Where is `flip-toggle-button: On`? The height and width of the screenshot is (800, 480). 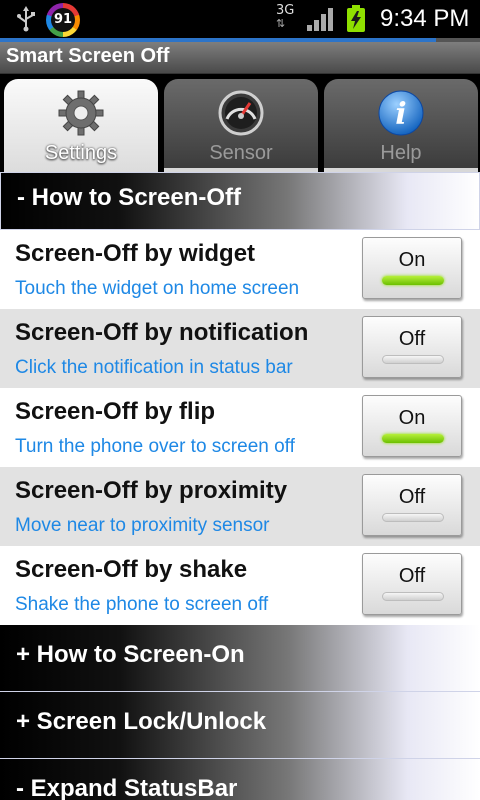
flip-toggle-button: On is located at coordinates (412, 426).